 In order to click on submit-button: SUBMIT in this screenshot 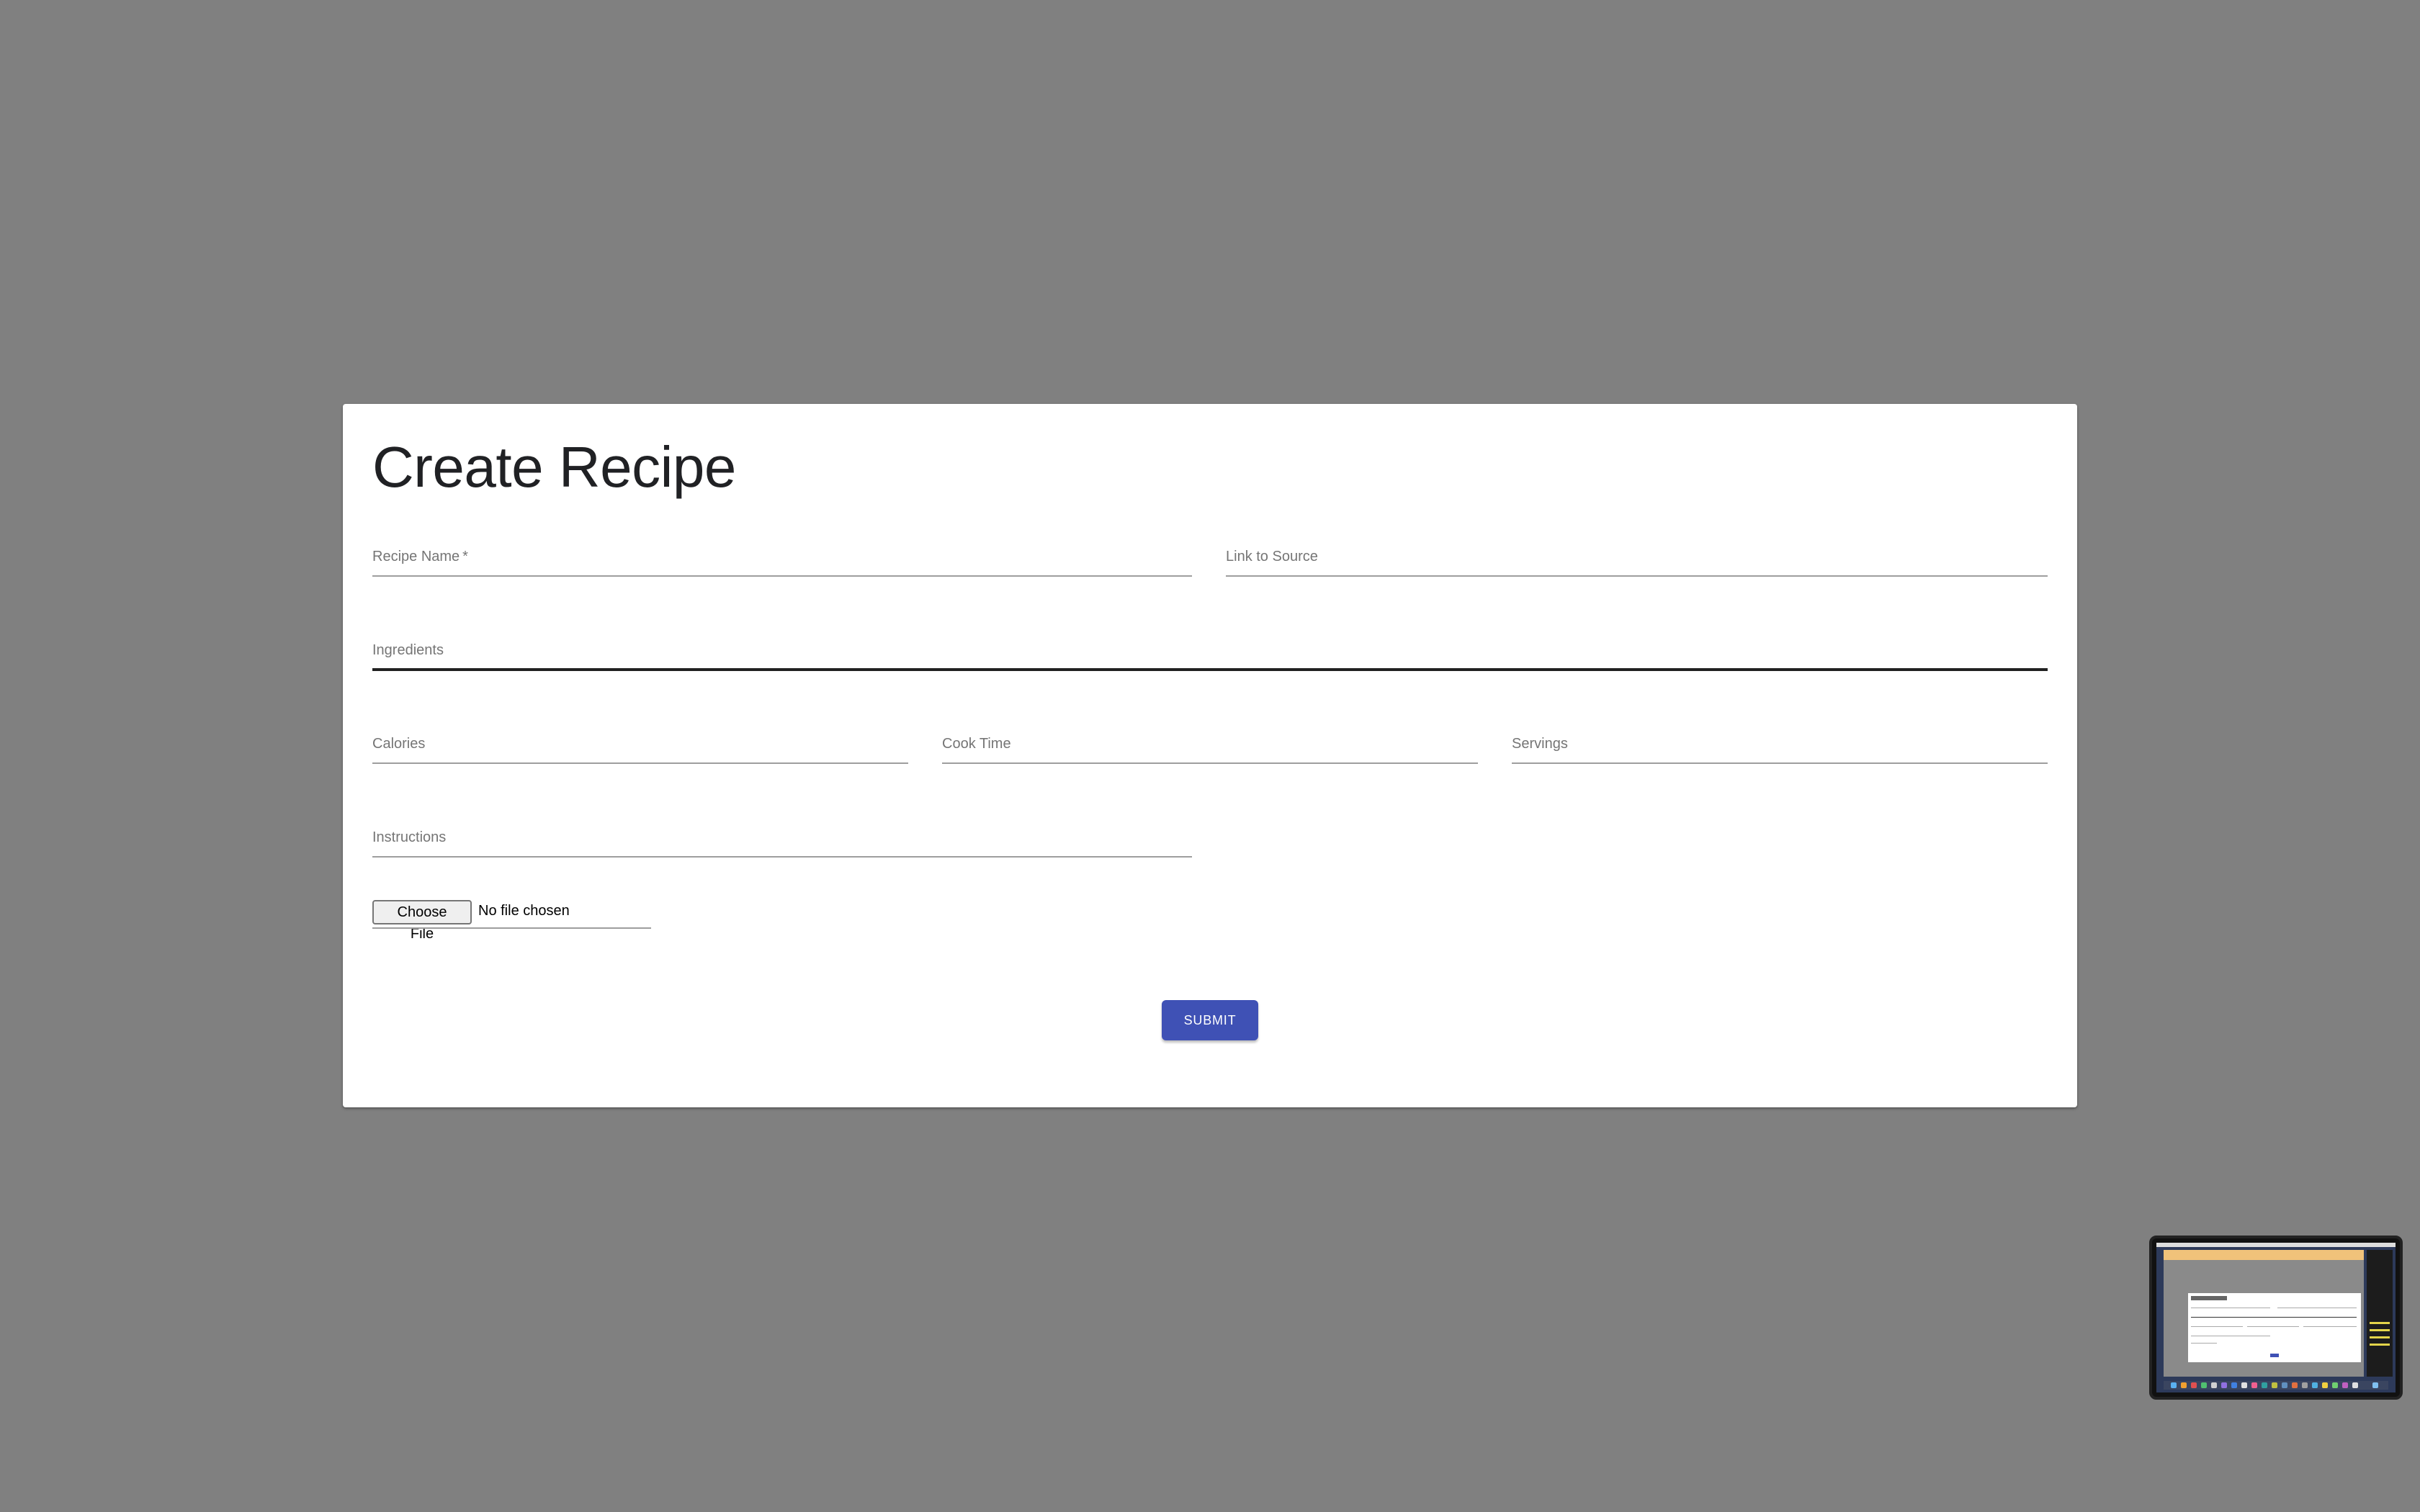, I will do `click(1210, 1020)`.